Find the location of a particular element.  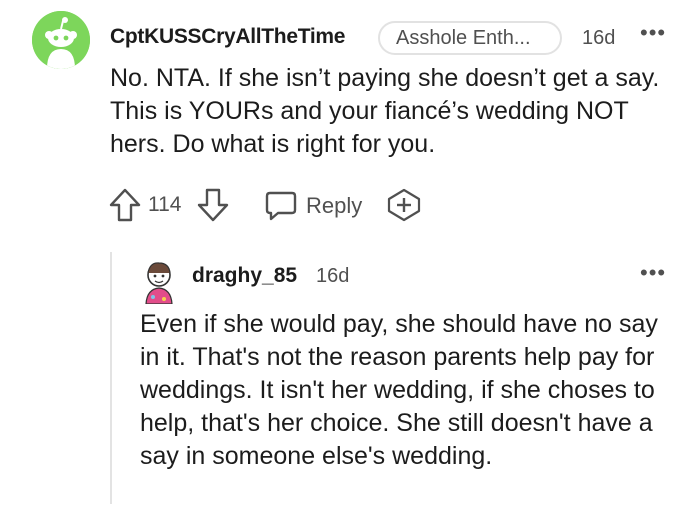

downvote-arrow-icon is located at coordinates (213, 205).